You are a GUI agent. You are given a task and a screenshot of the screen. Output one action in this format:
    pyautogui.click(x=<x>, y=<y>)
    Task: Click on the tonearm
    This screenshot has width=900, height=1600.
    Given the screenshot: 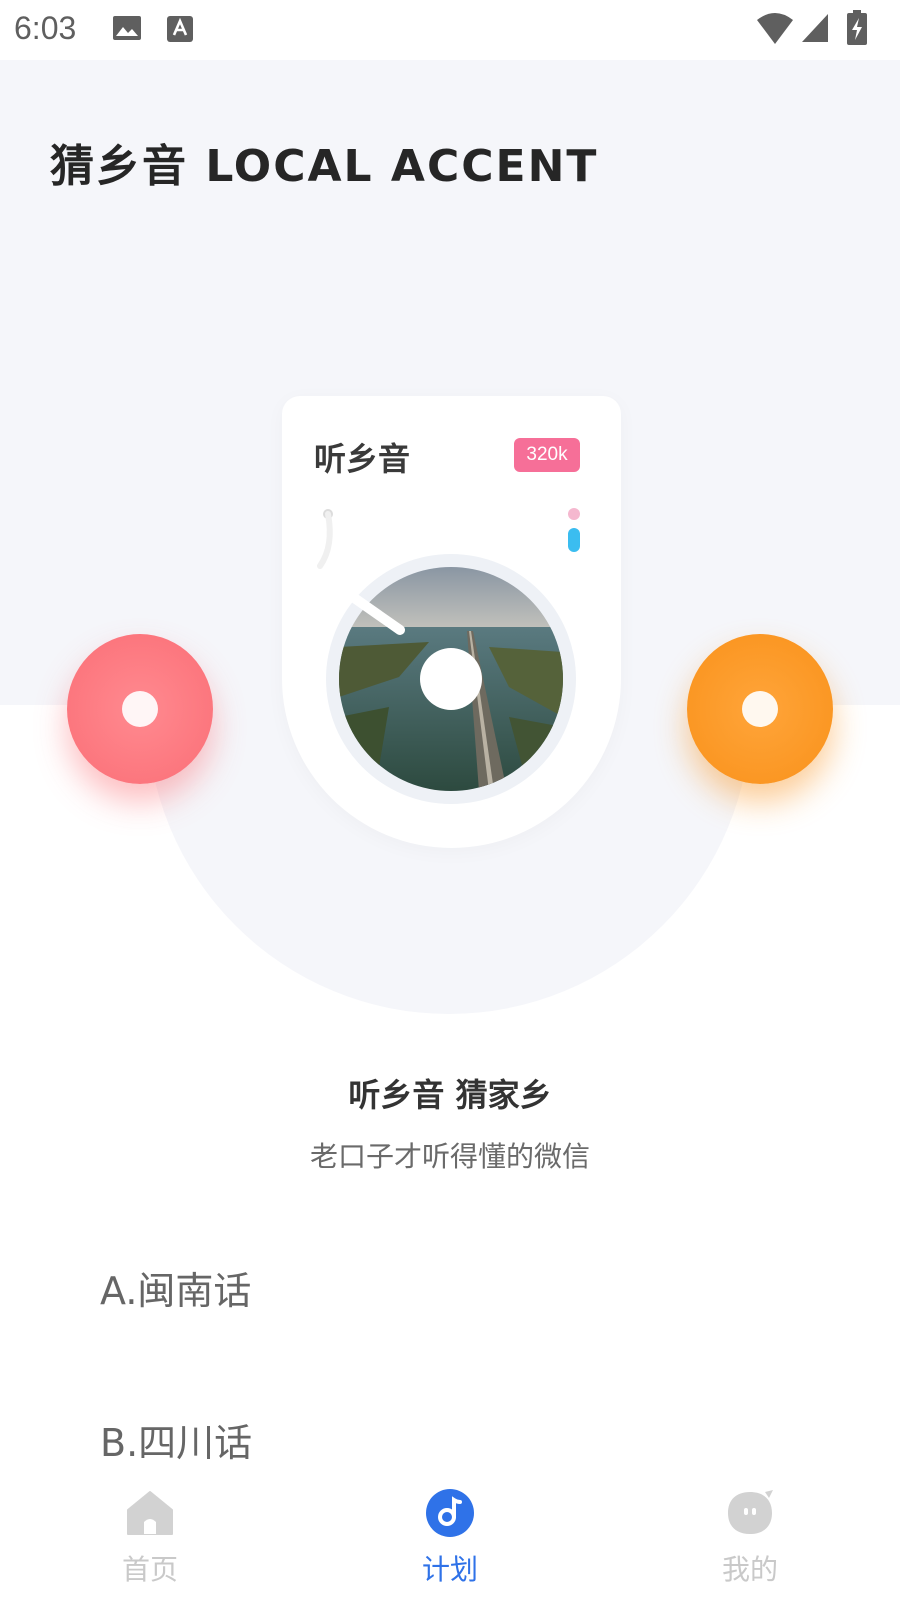 What is the action you would take?
    pyautogui.click(x=360, y=573)
    